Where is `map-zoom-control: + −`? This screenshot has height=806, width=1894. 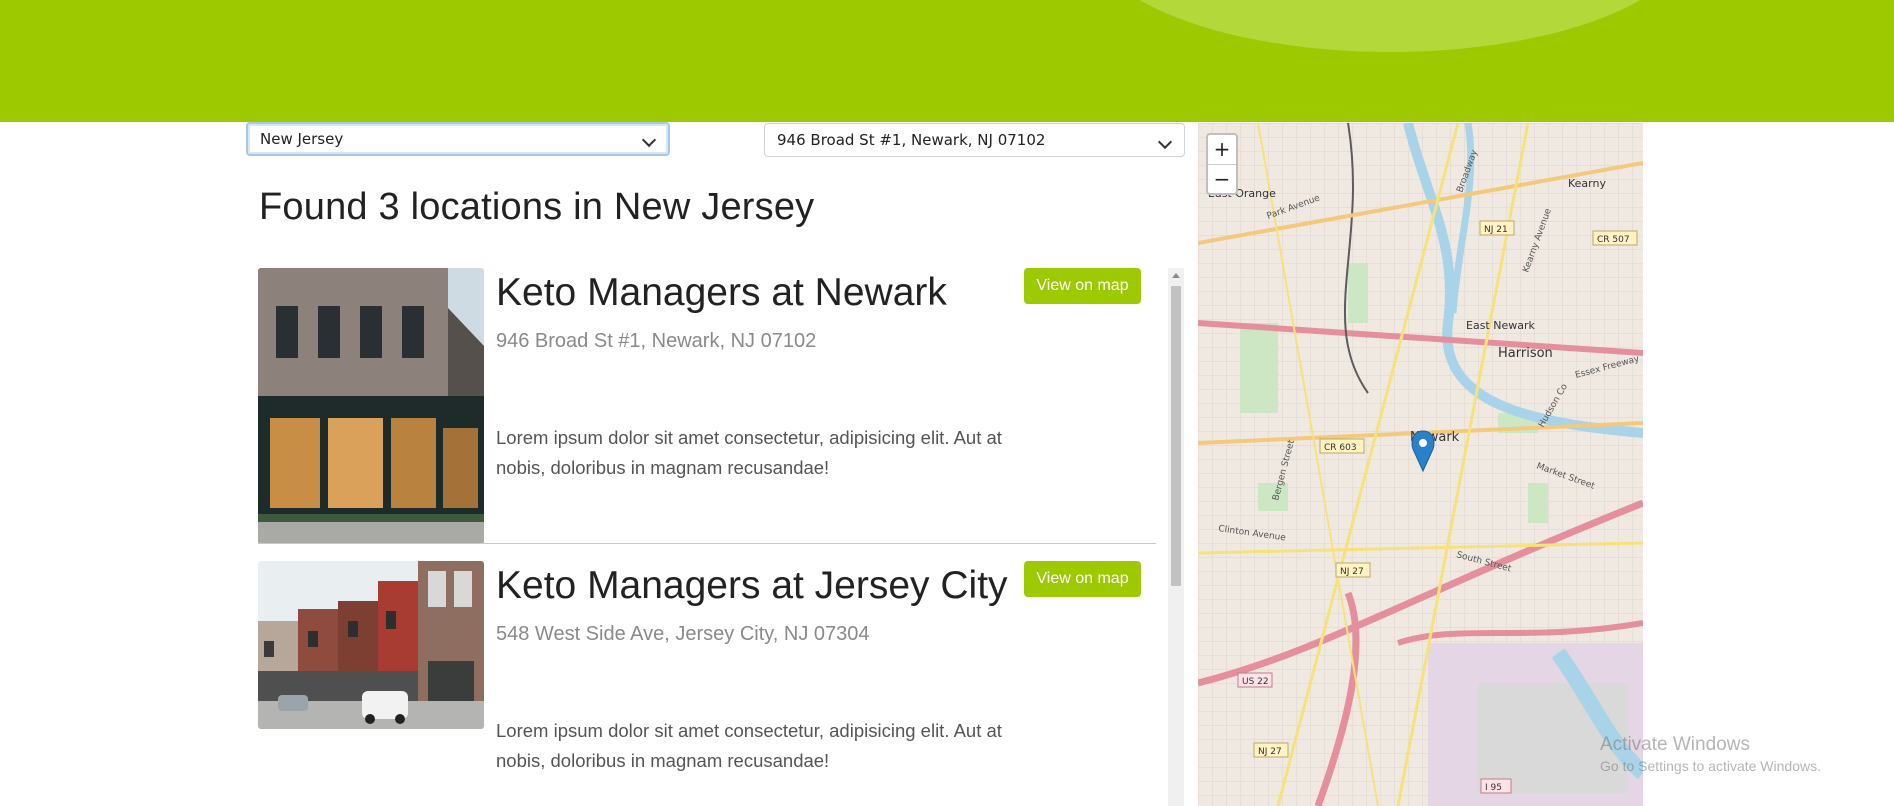
map-zoom-control: + − is located at coordinates (1222, 164).